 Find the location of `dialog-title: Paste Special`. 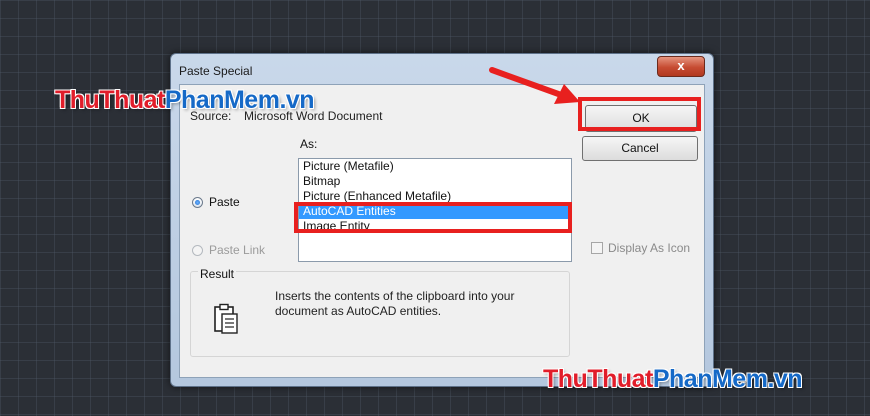

dialog-title: Paste Special is located at coordinates (216, 71).